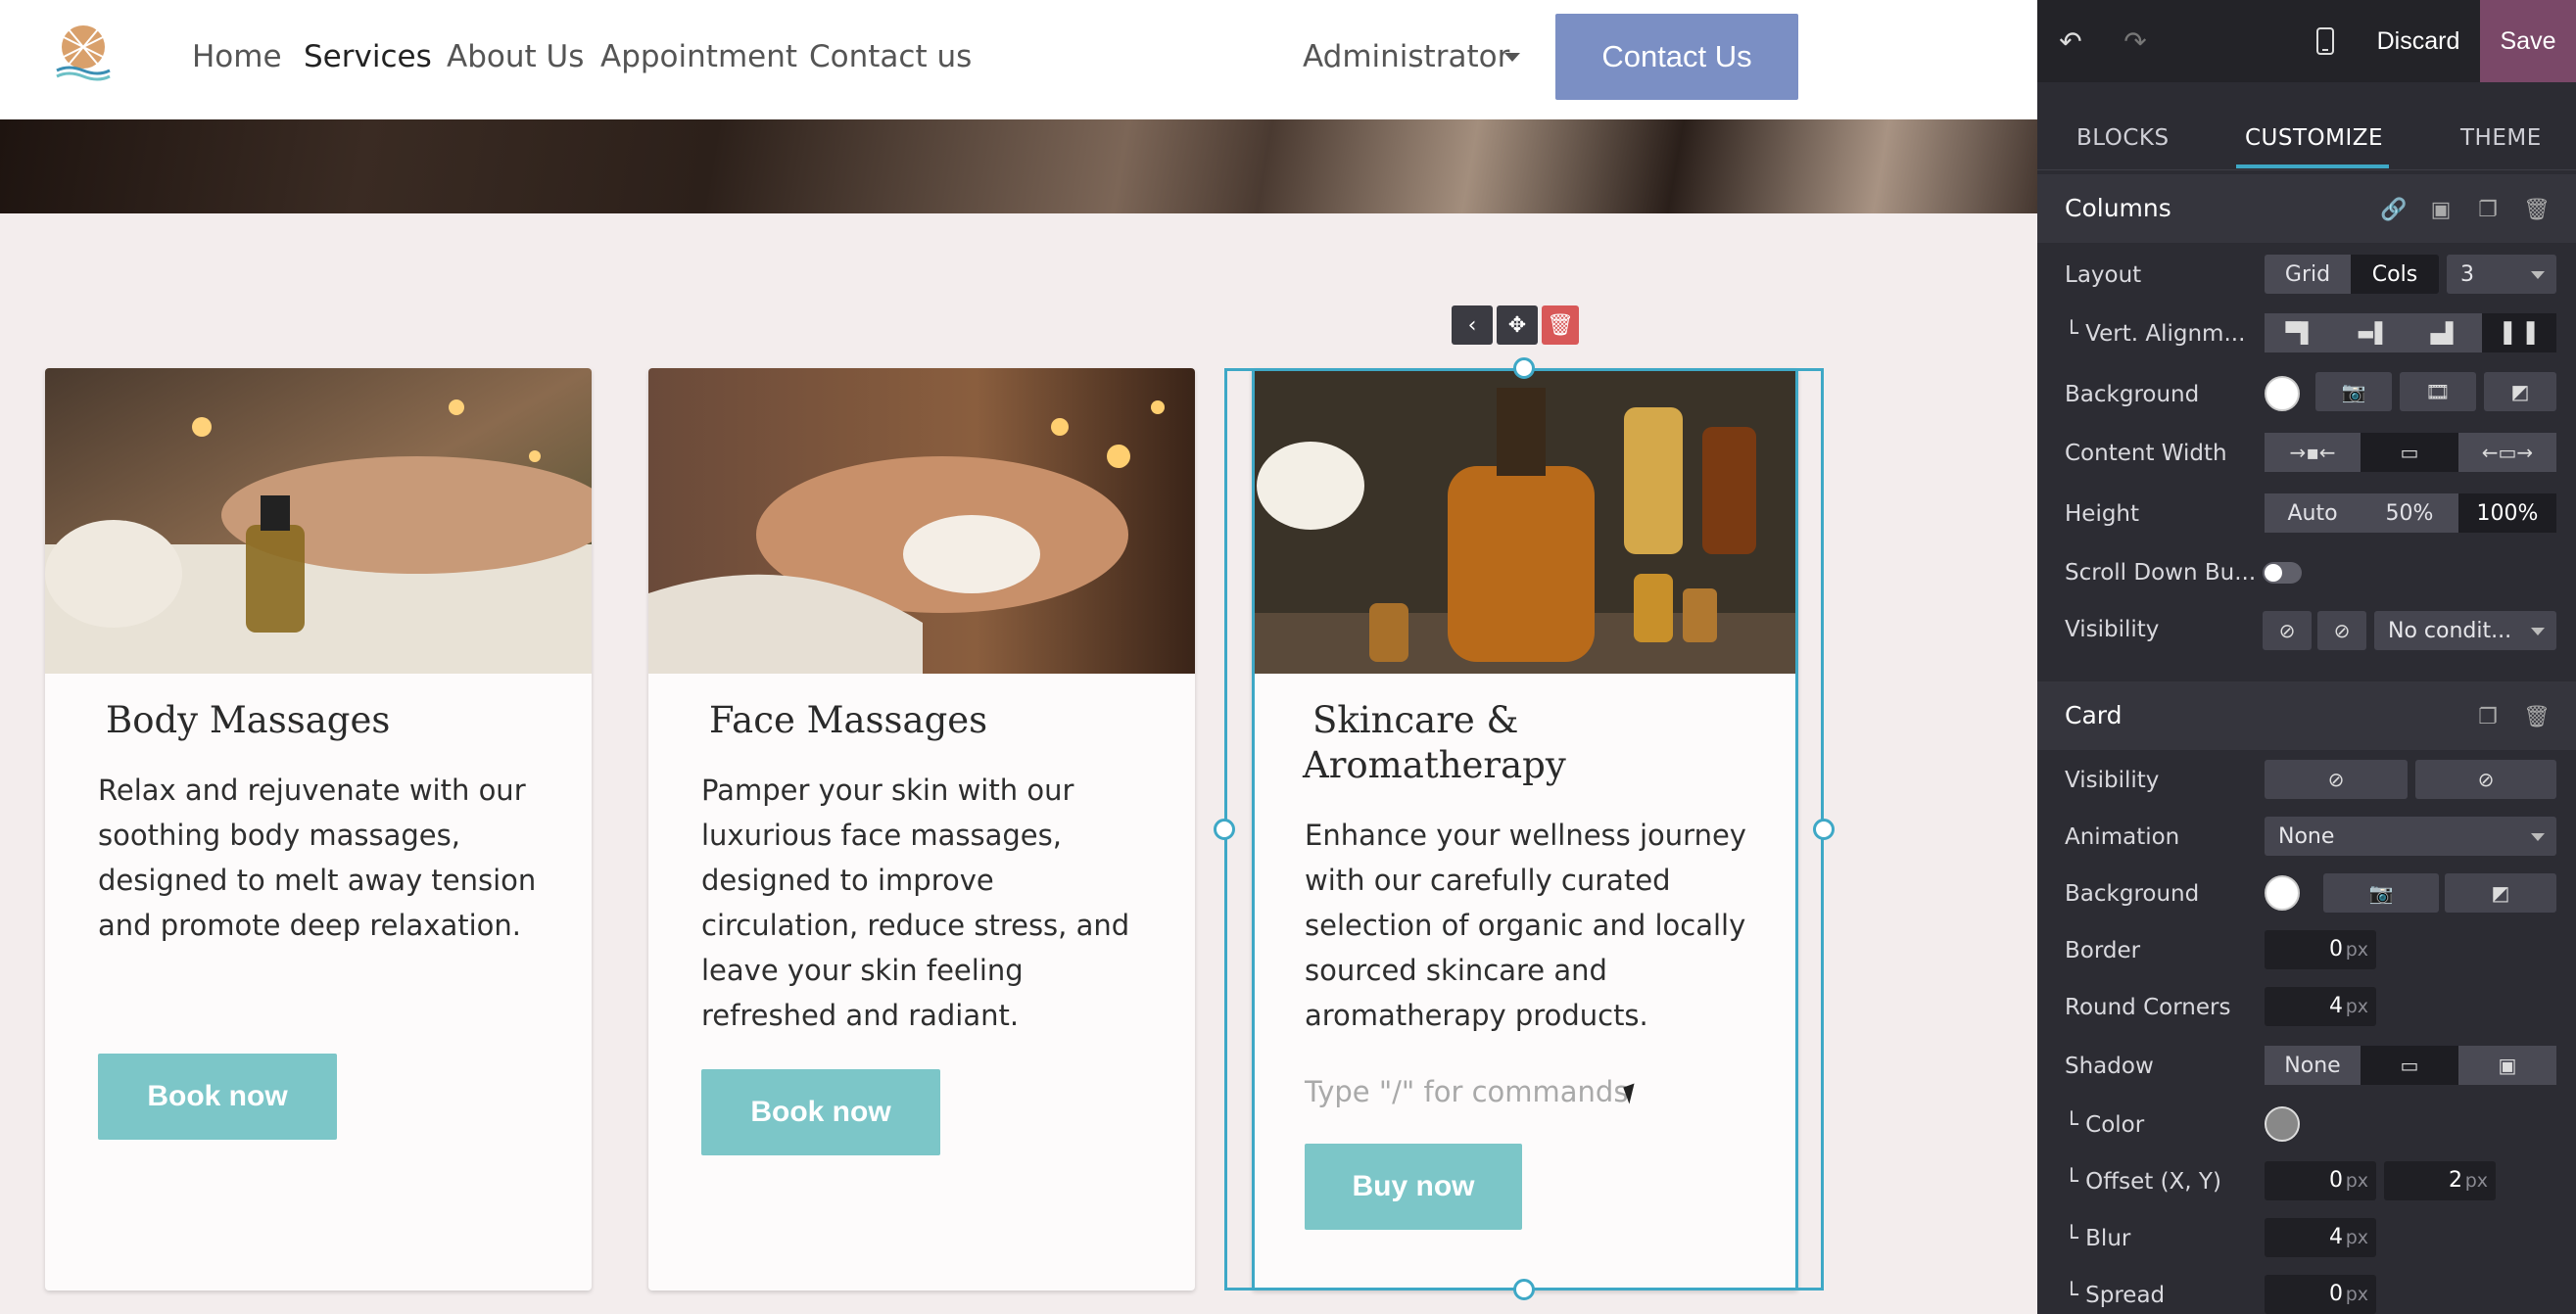 The height and width of the screenshot is (1314, 2576). What do you see at coordinates (2306, 41) in the screenshot?
I see `editor-topbar: ↶ ↷ Discard Save` at bounding box center [2306, 41].